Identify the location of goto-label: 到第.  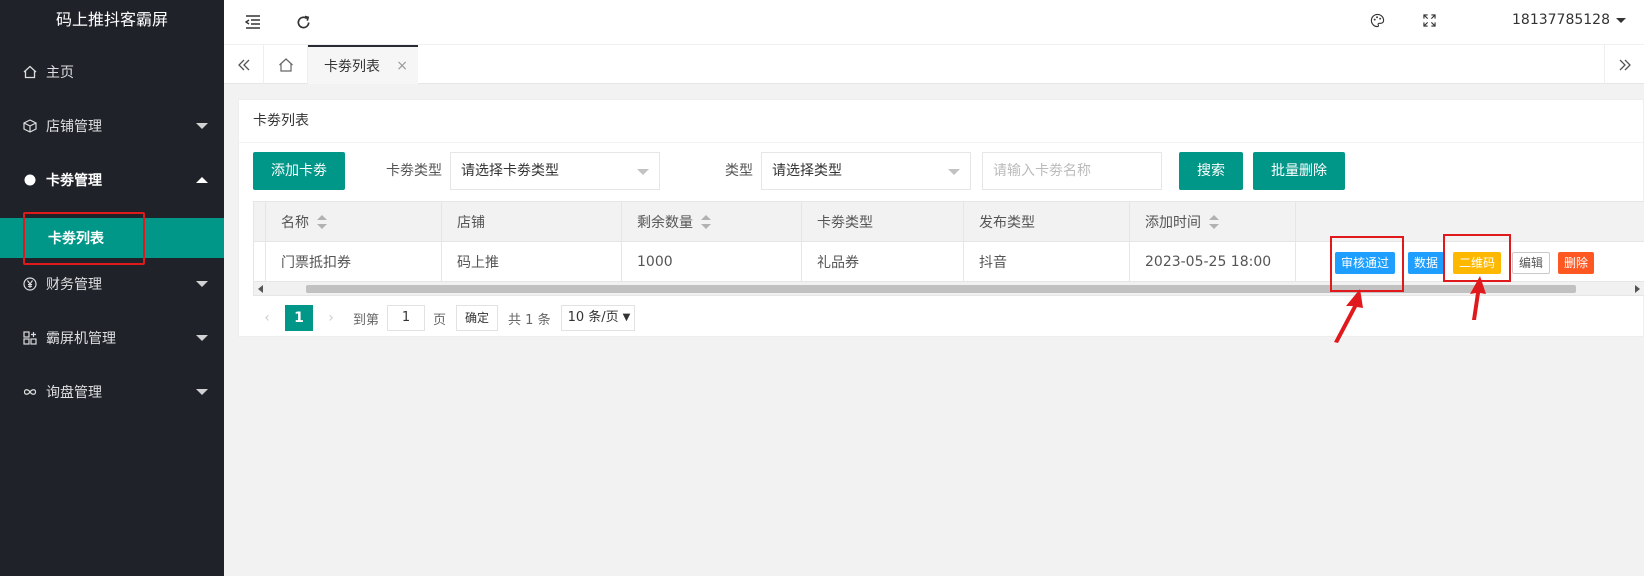
(366, 320).